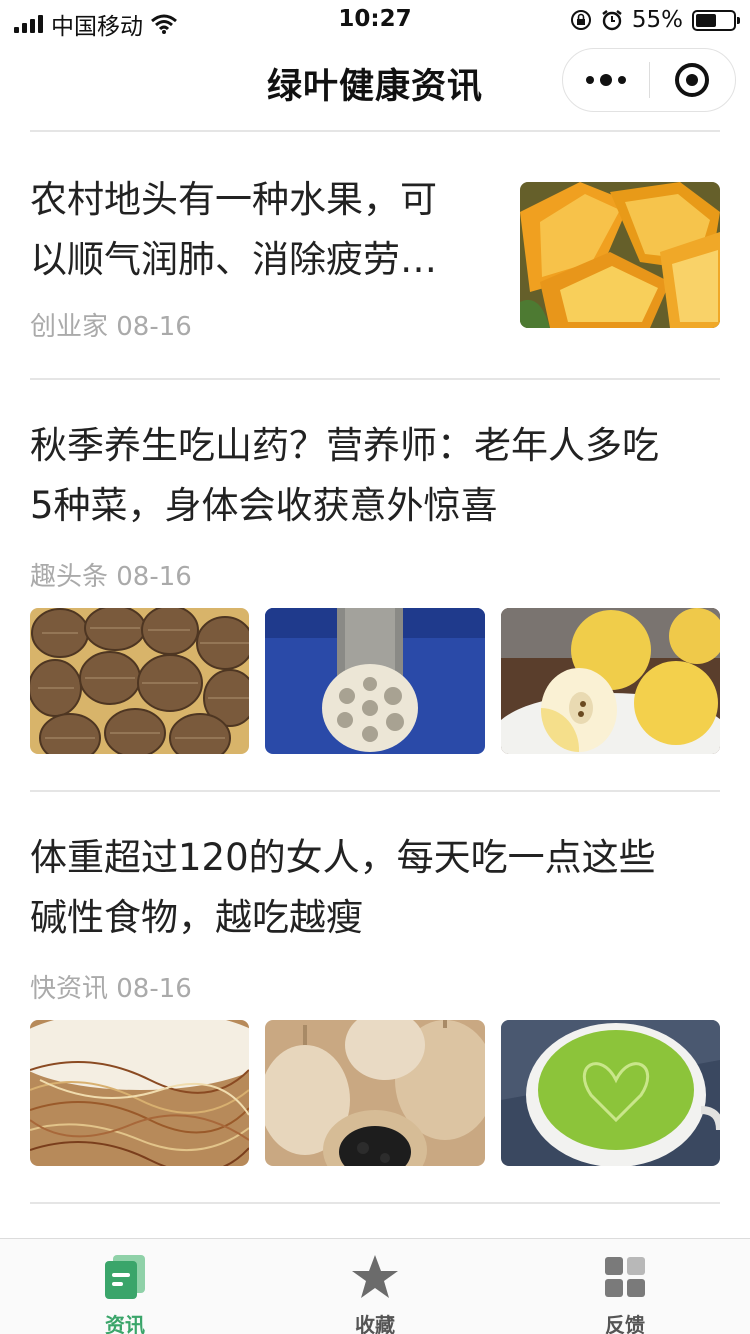 This screenshot has width=750, height=1334. What do you see at coordinates (375, 1276) in the screenshot?
I see `star-icon` at bounding box center [375, 1276].